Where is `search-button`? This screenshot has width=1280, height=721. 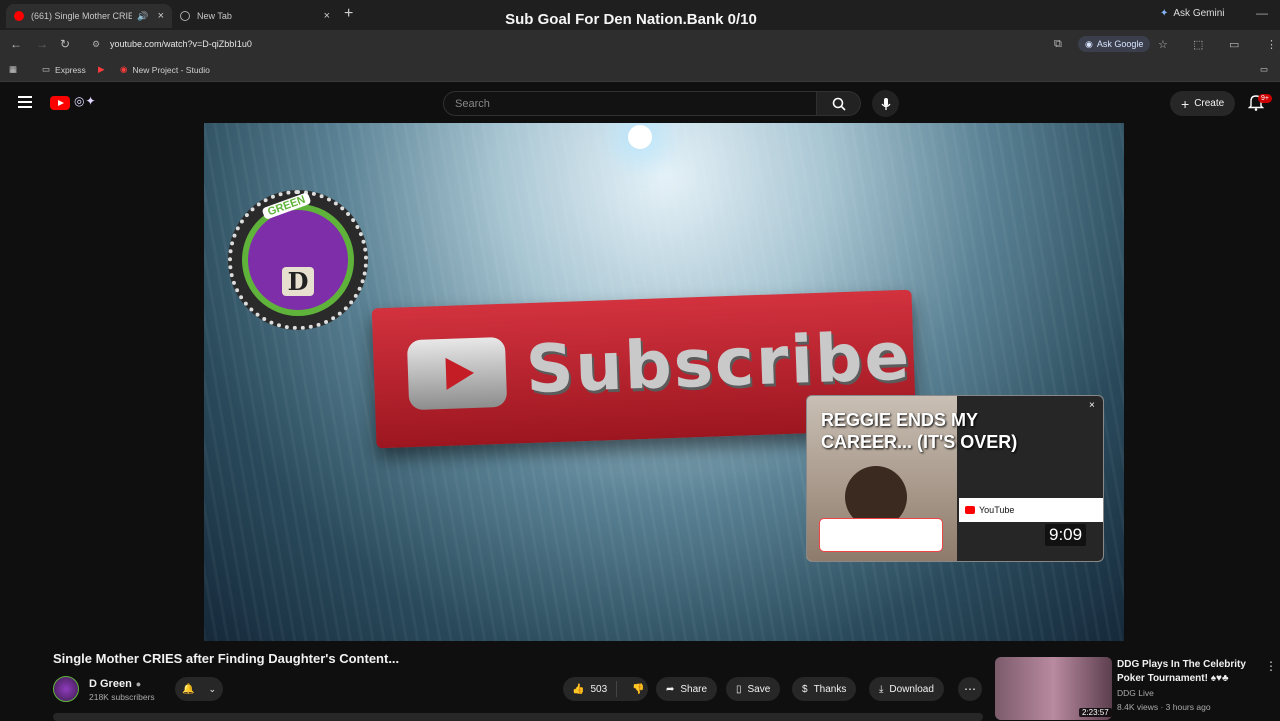 search-button is located at coordinates (839, 103).